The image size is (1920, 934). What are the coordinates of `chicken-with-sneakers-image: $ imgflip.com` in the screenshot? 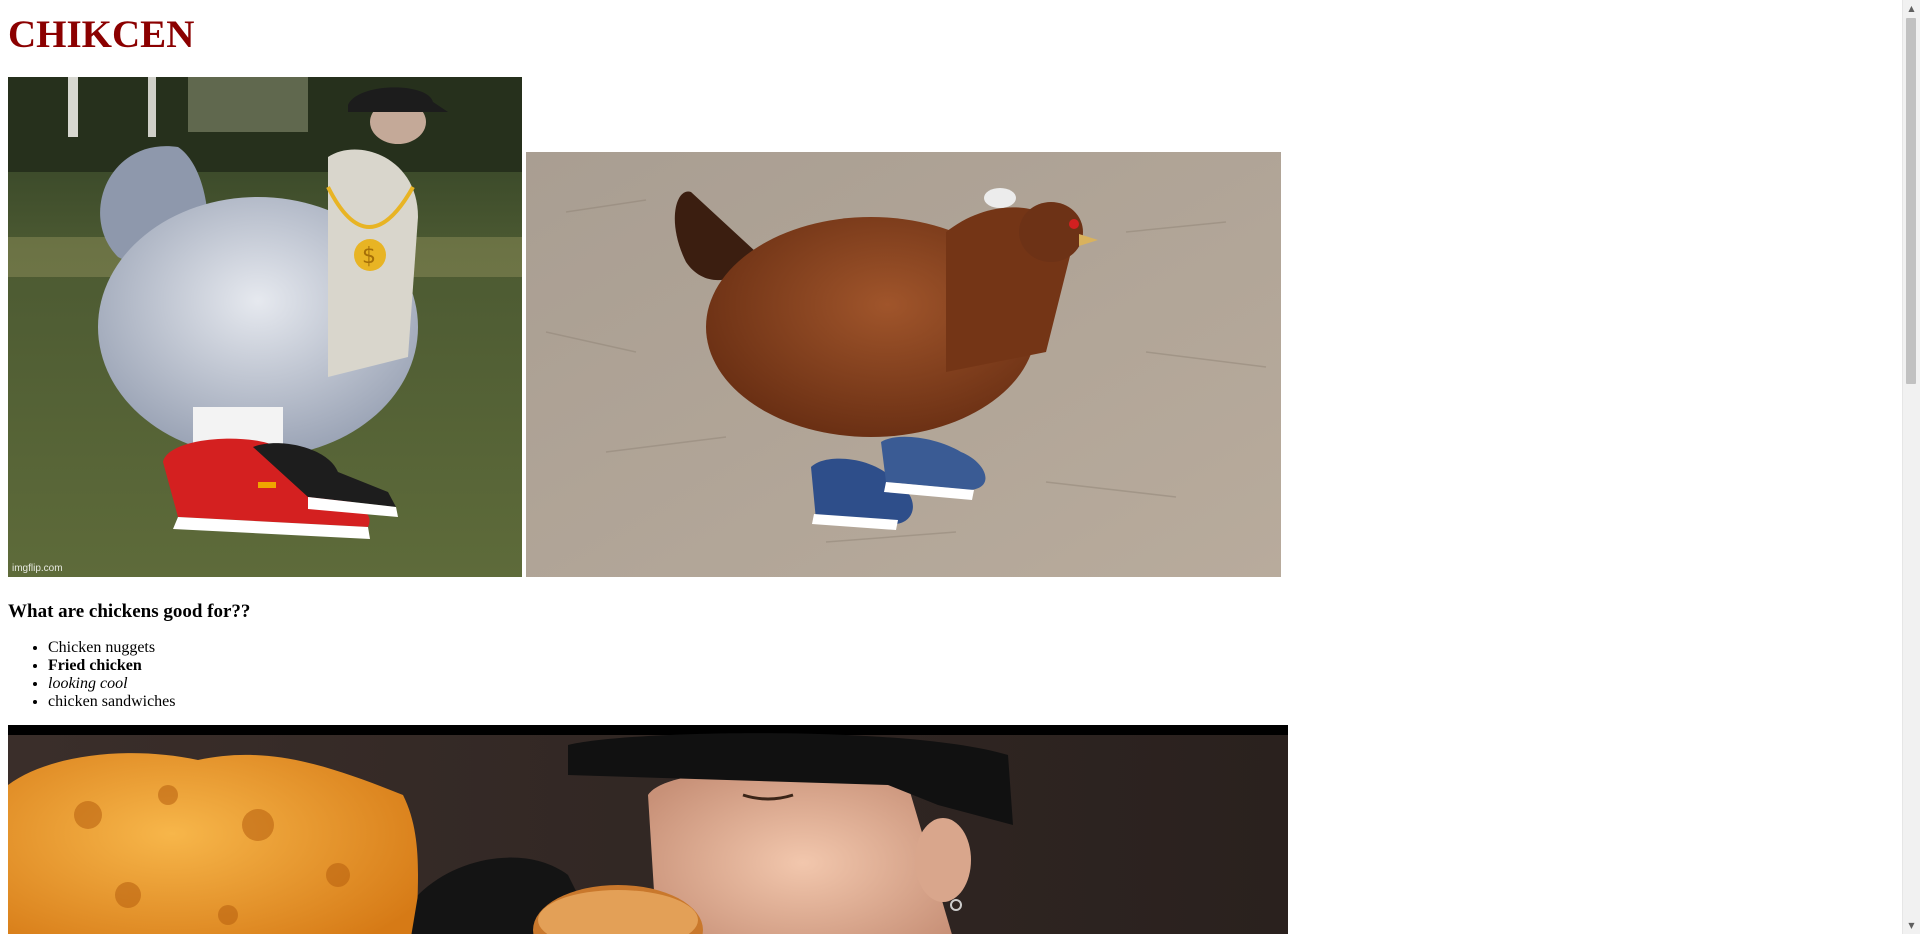 It's located at (265, 327).